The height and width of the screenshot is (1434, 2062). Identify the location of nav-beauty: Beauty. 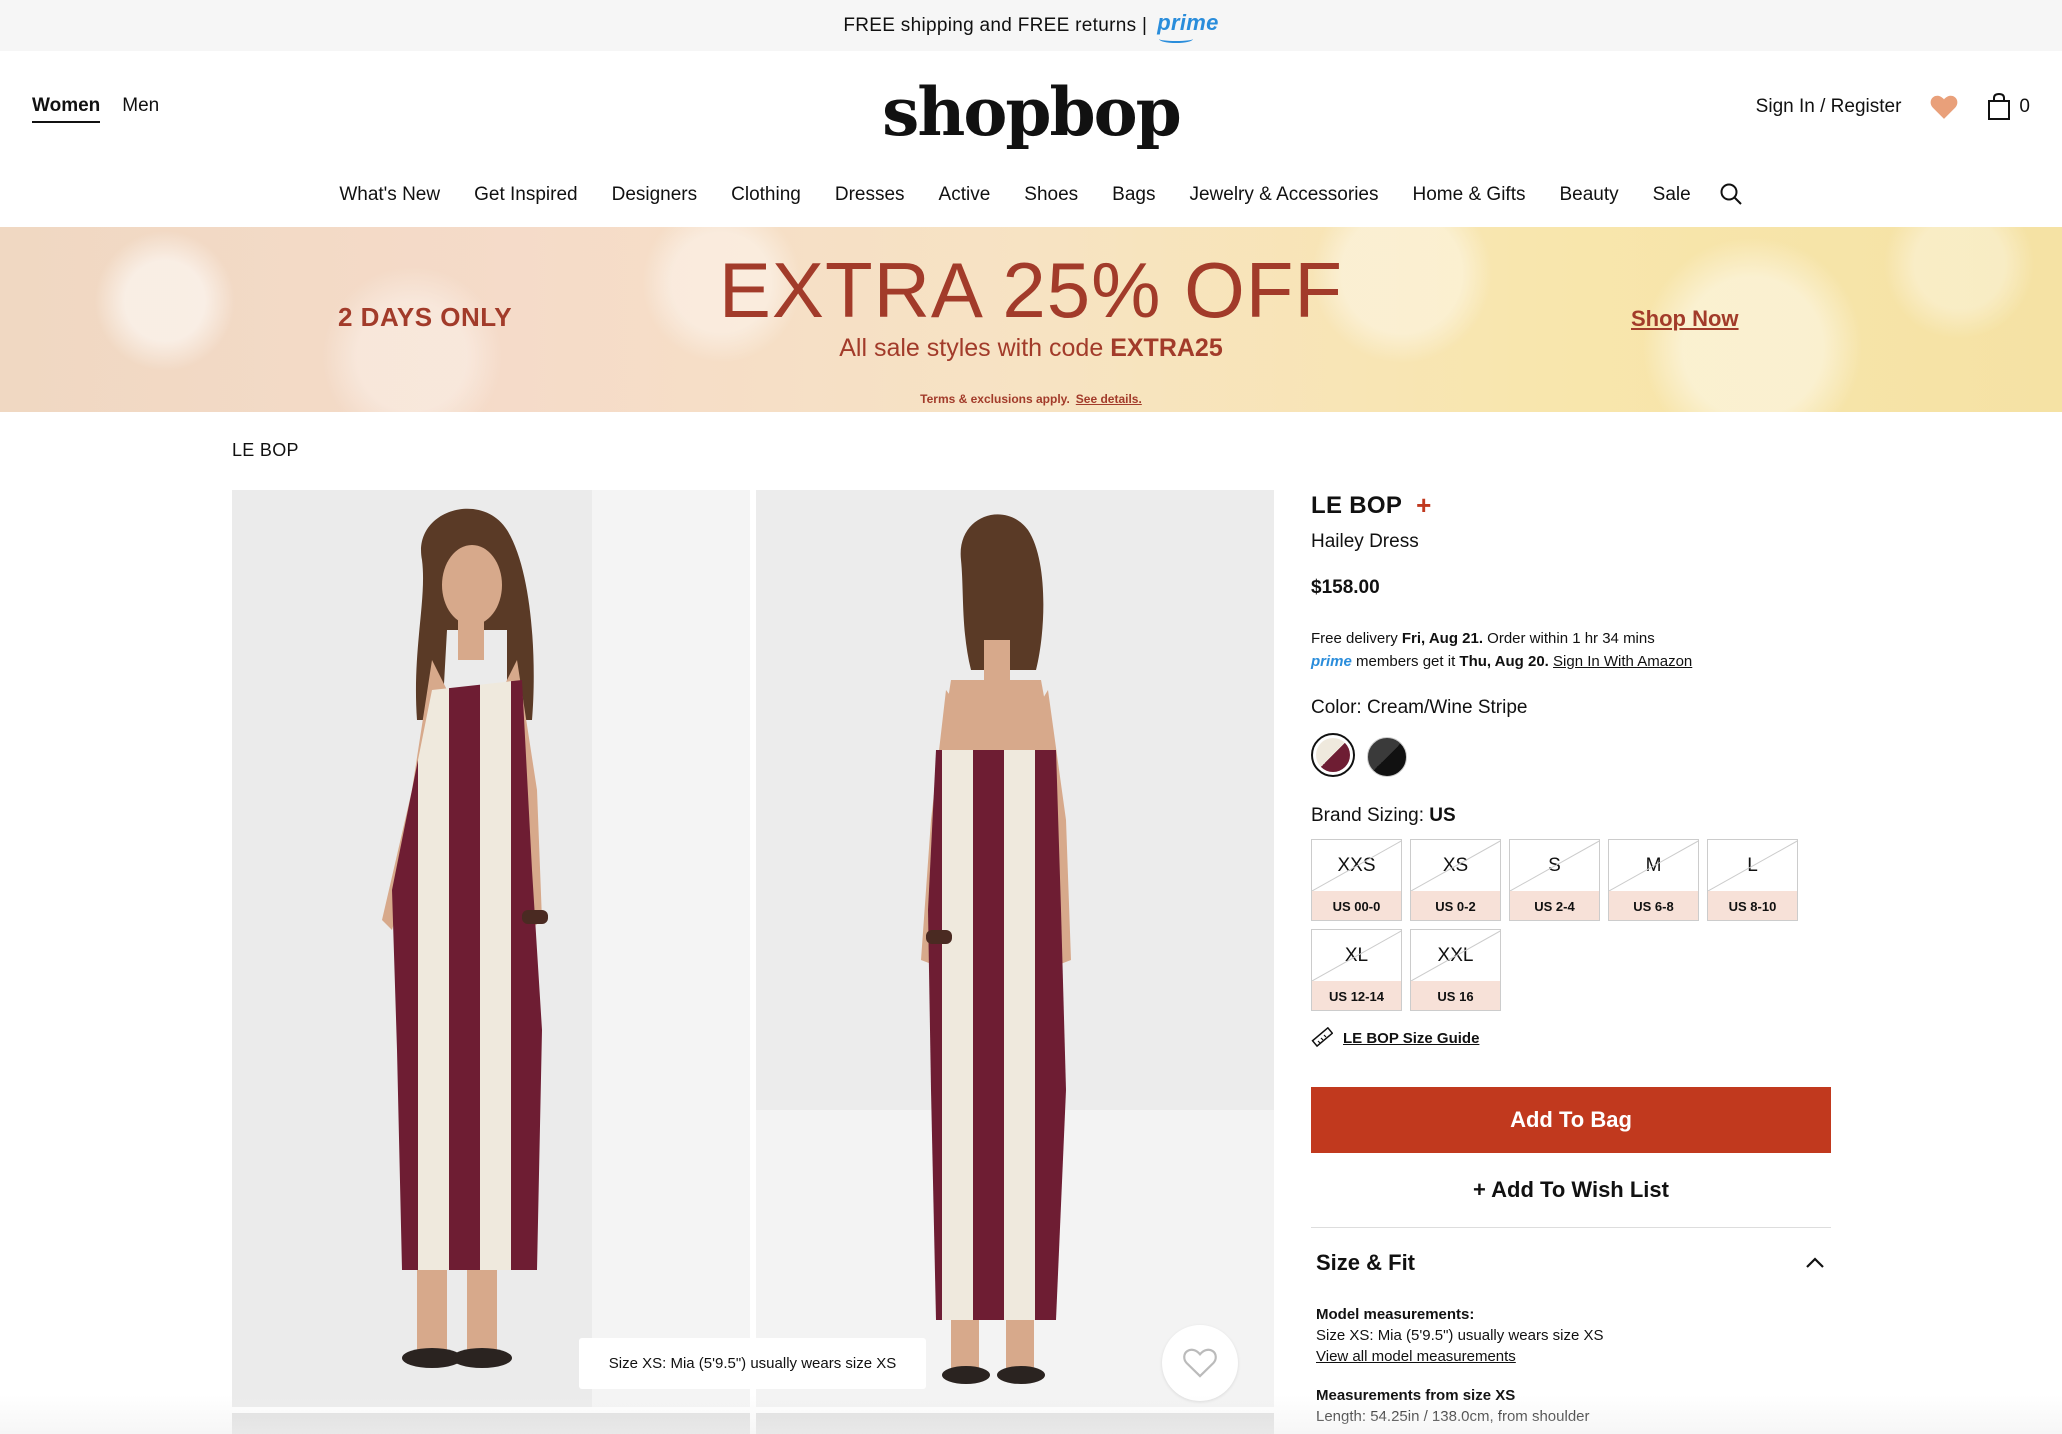
(1588, 196).